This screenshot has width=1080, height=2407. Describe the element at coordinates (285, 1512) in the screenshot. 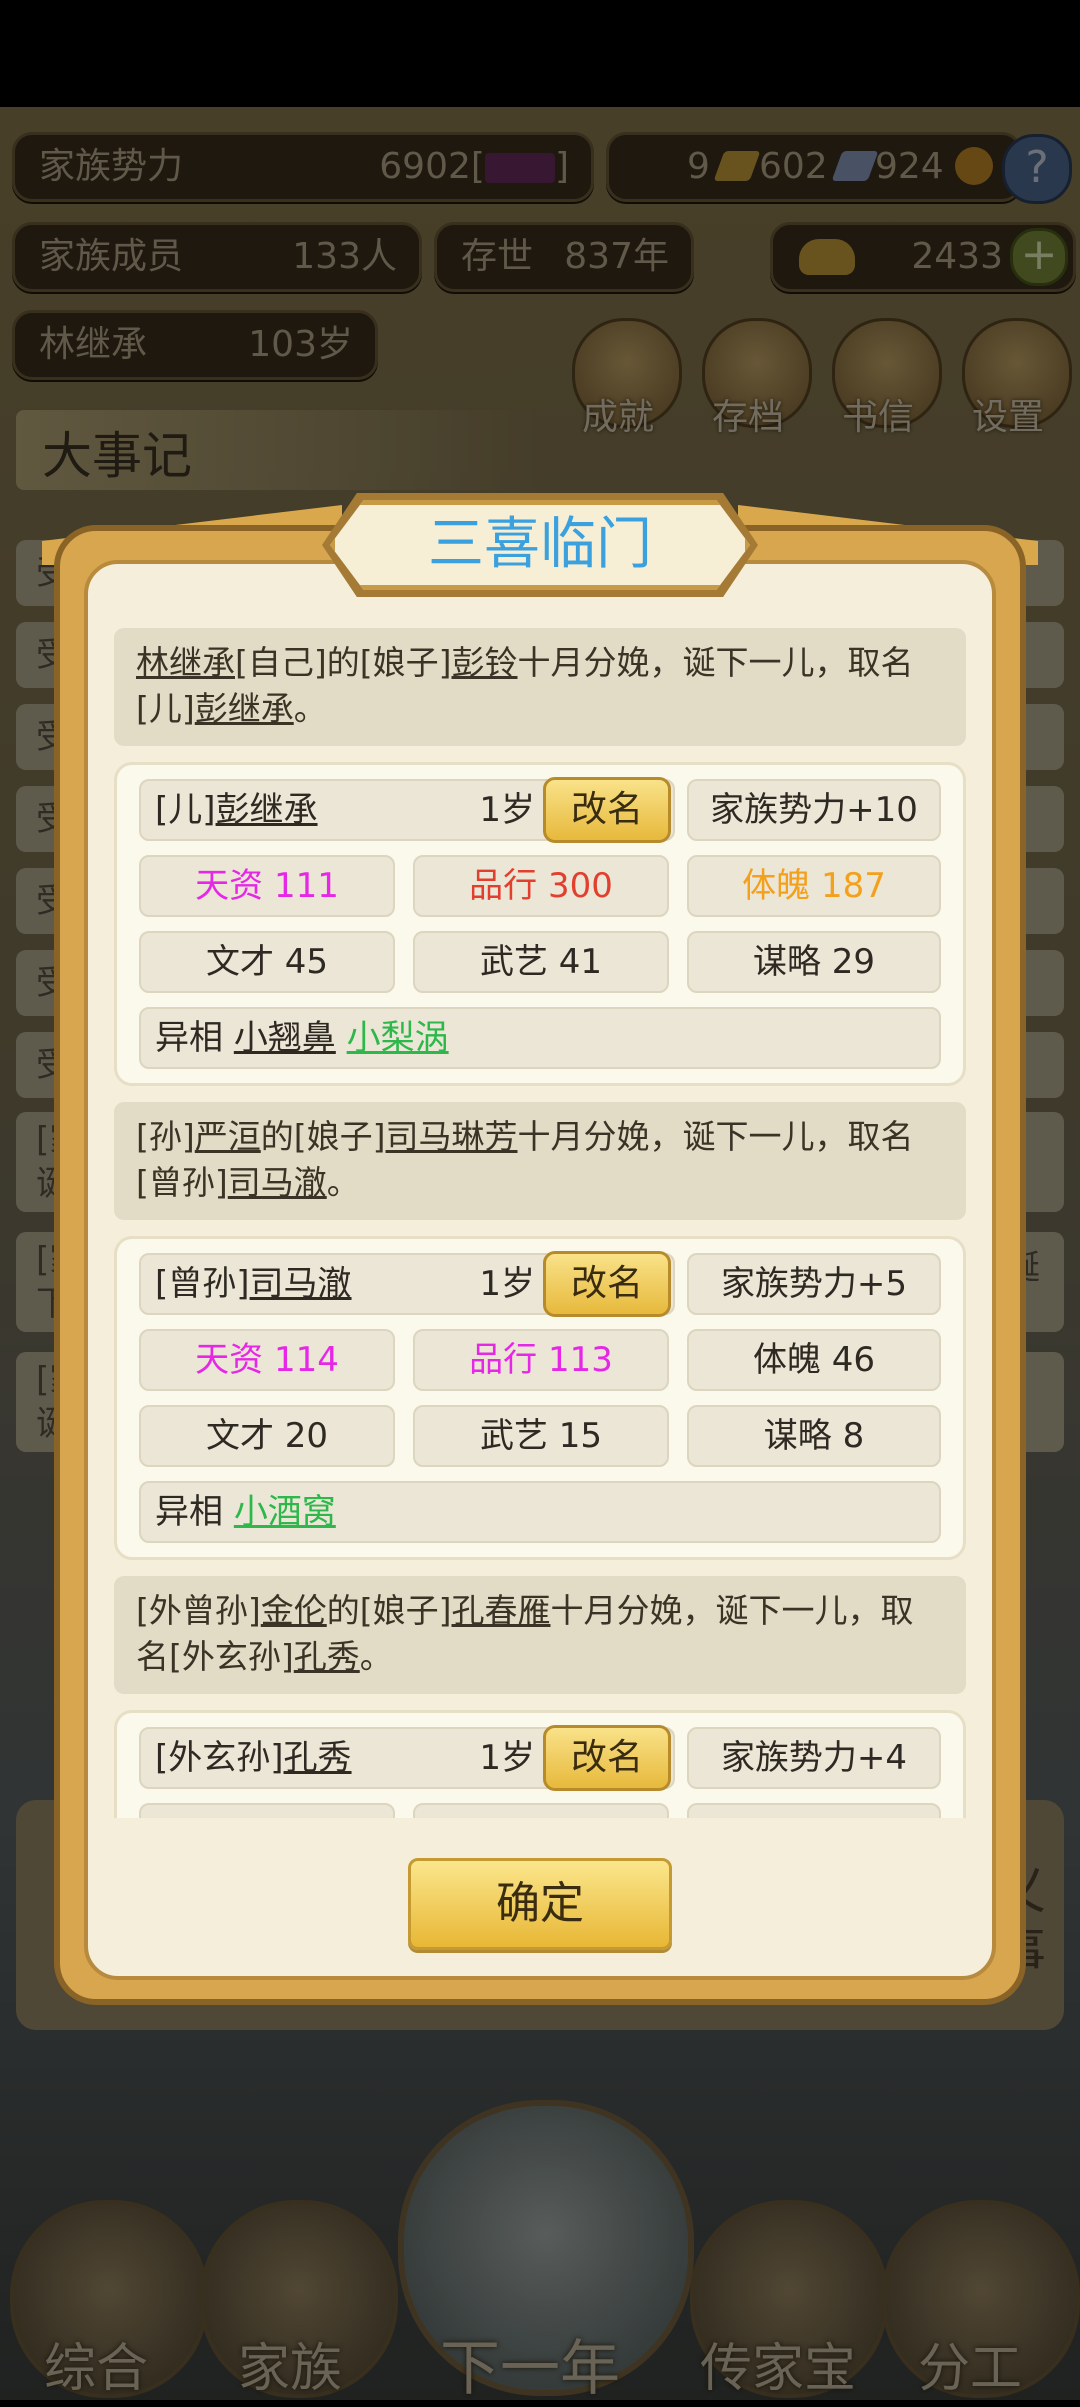

I see `trait: 小酒窝` at that location.